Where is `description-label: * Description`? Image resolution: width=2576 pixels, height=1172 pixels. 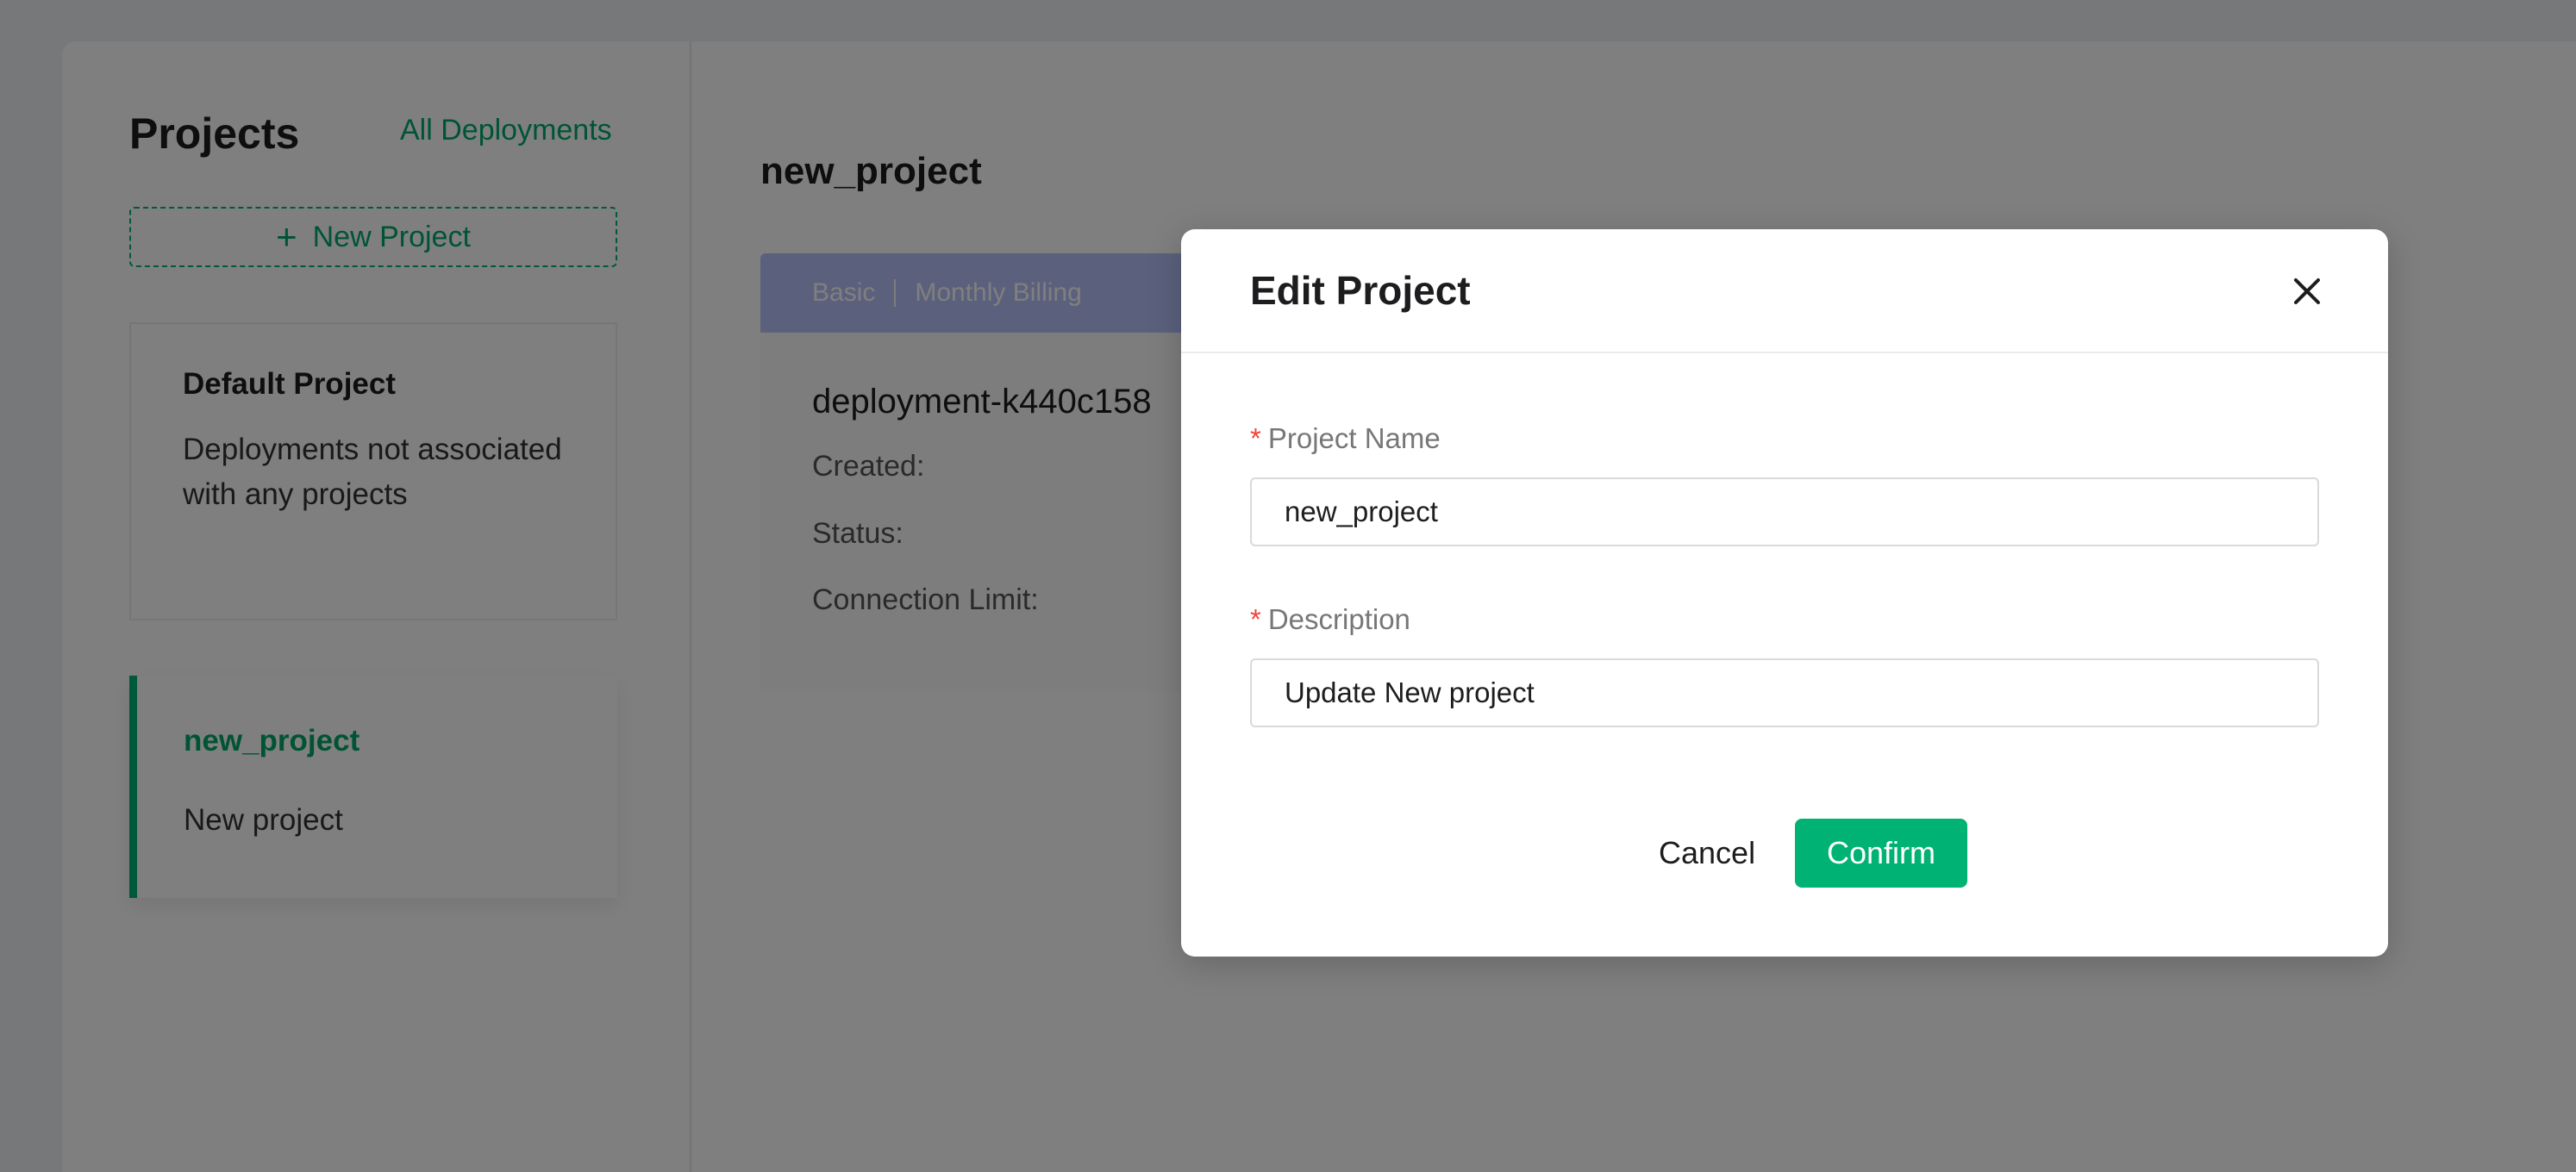
description-label: * Description is located at coordinates (1330, 619).